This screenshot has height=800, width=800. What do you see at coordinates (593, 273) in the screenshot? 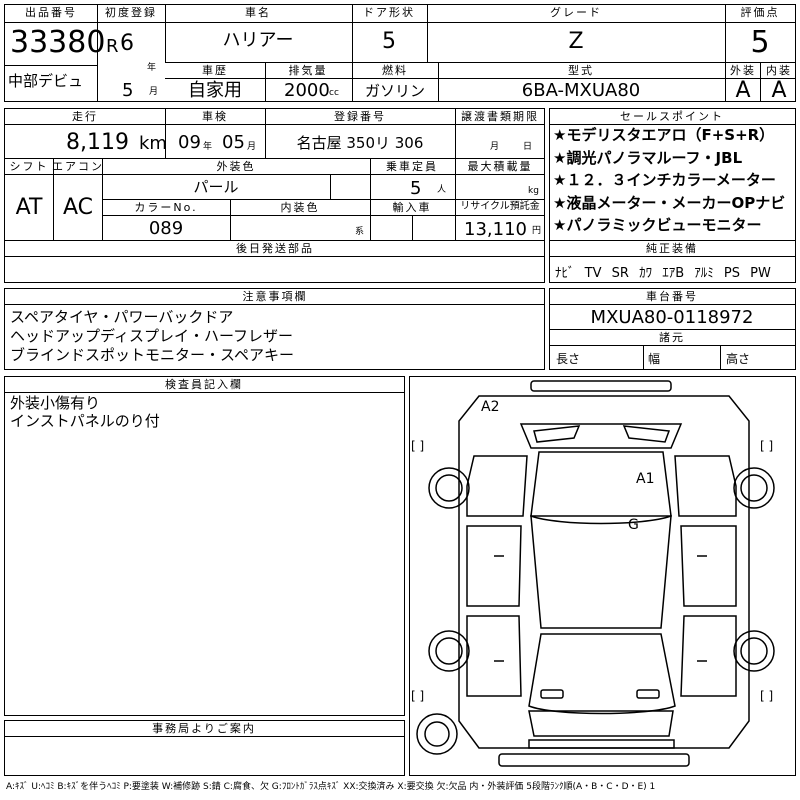
I see `equipment-item: TV` at bounding box center [593, 273].